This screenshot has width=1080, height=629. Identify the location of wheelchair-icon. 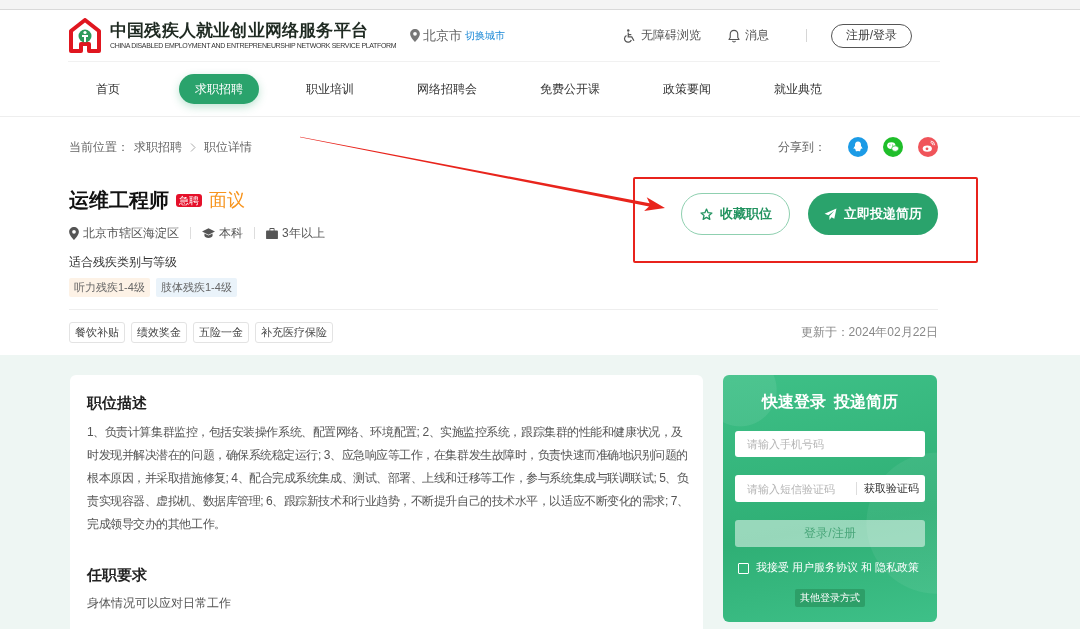
(630, 35).